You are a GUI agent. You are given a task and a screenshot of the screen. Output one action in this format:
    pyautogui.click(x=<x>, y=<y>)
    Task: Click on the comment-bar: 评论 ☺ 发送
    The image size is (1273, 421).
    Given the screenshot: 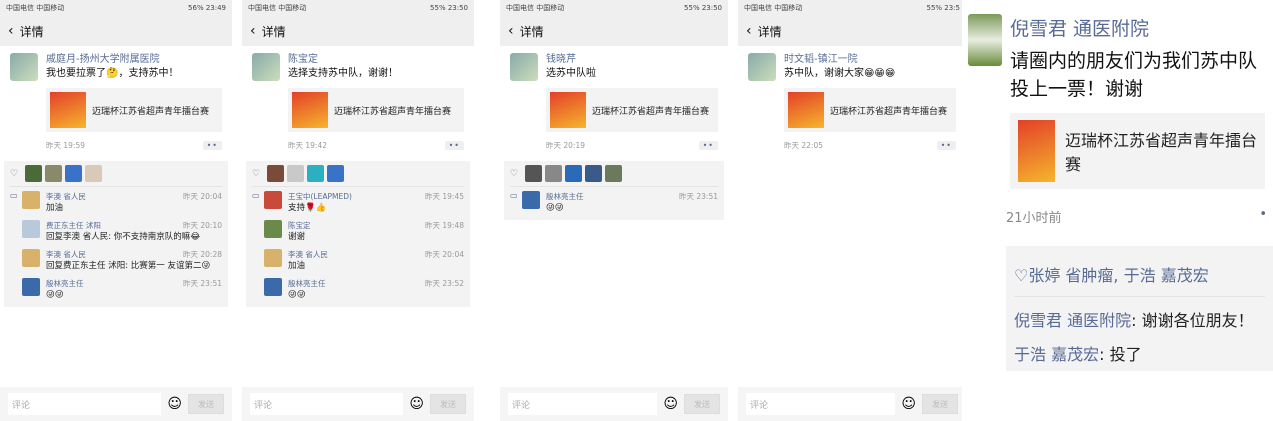 What is the action you would take?
    pyautogui.click(x=852, y=404)
    